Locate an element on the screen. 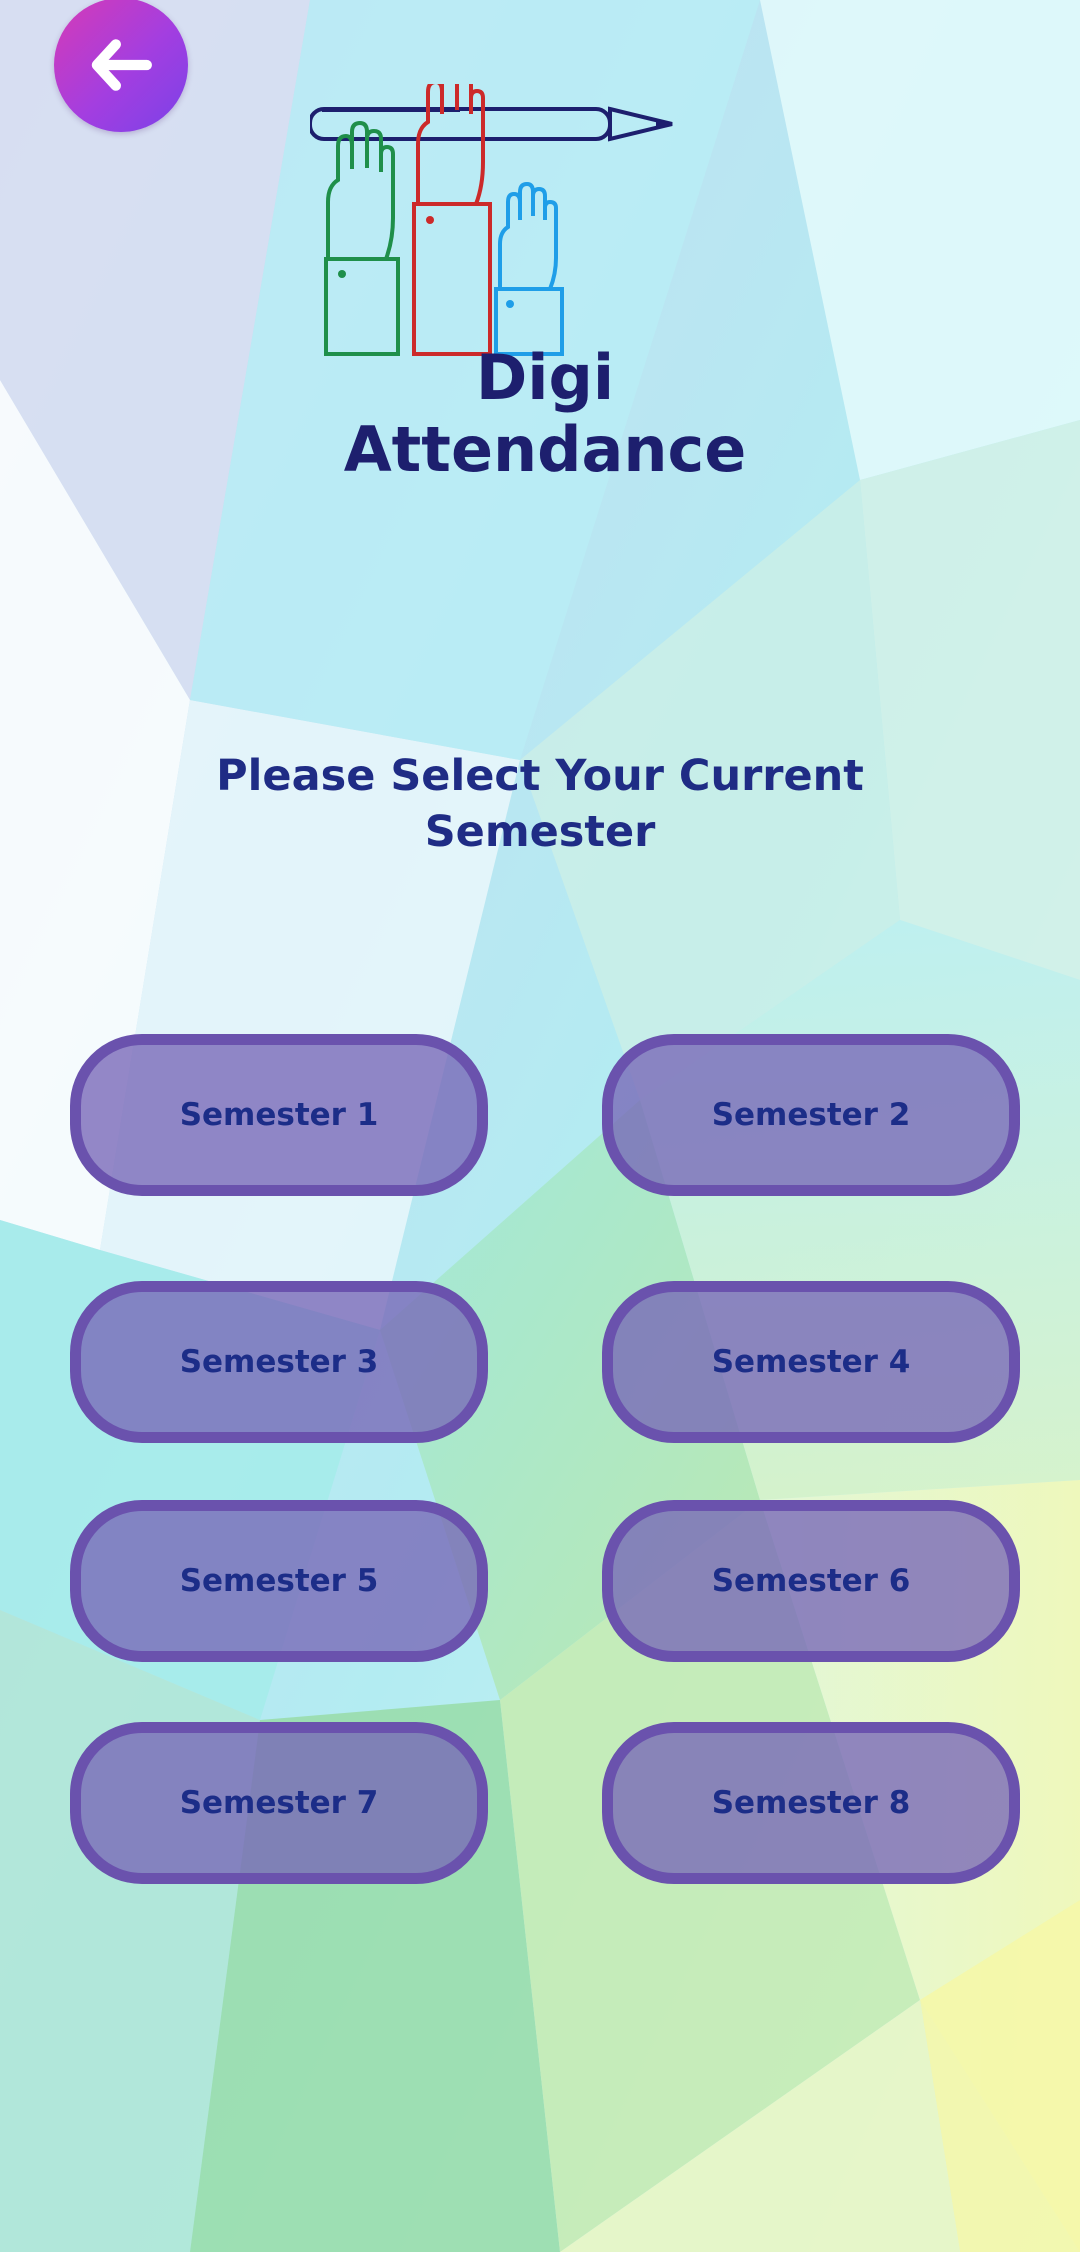 Image resolution: width=1080 pixels, height=2252 pixels. semester-5-button: Semester 5 is located at coordinates (279, 1581).